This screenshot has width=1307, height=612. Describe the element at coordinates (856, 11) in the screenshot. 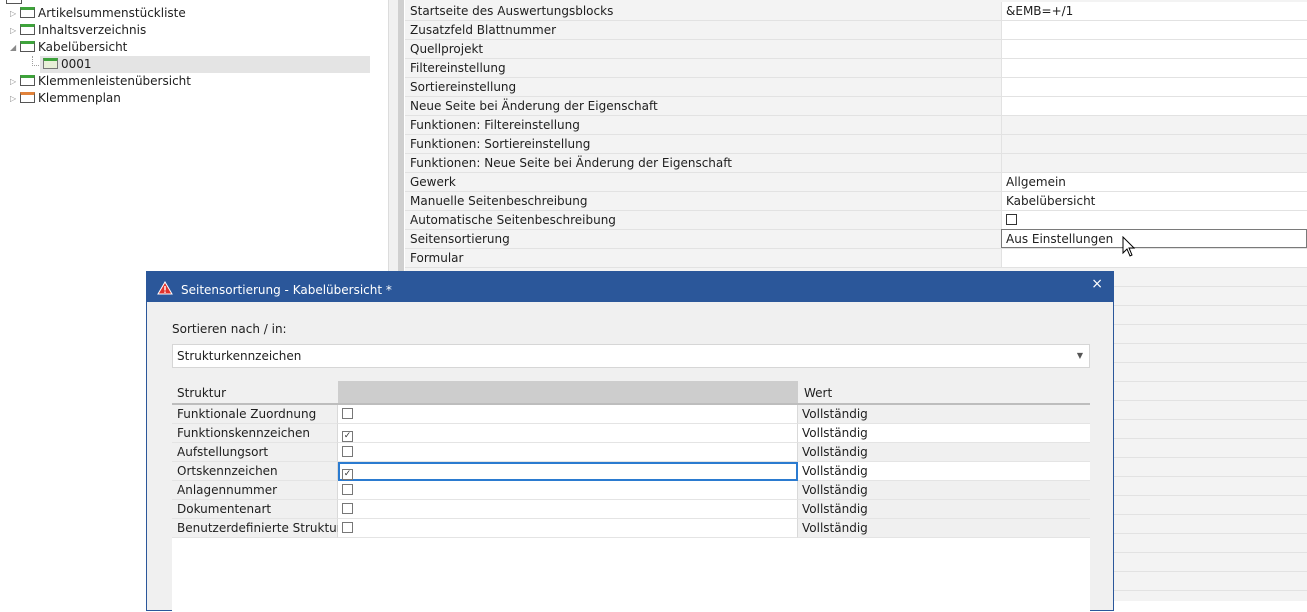

I see `property-row: Startseite des Auswertungsblocks &EMB=+/1` at that location.